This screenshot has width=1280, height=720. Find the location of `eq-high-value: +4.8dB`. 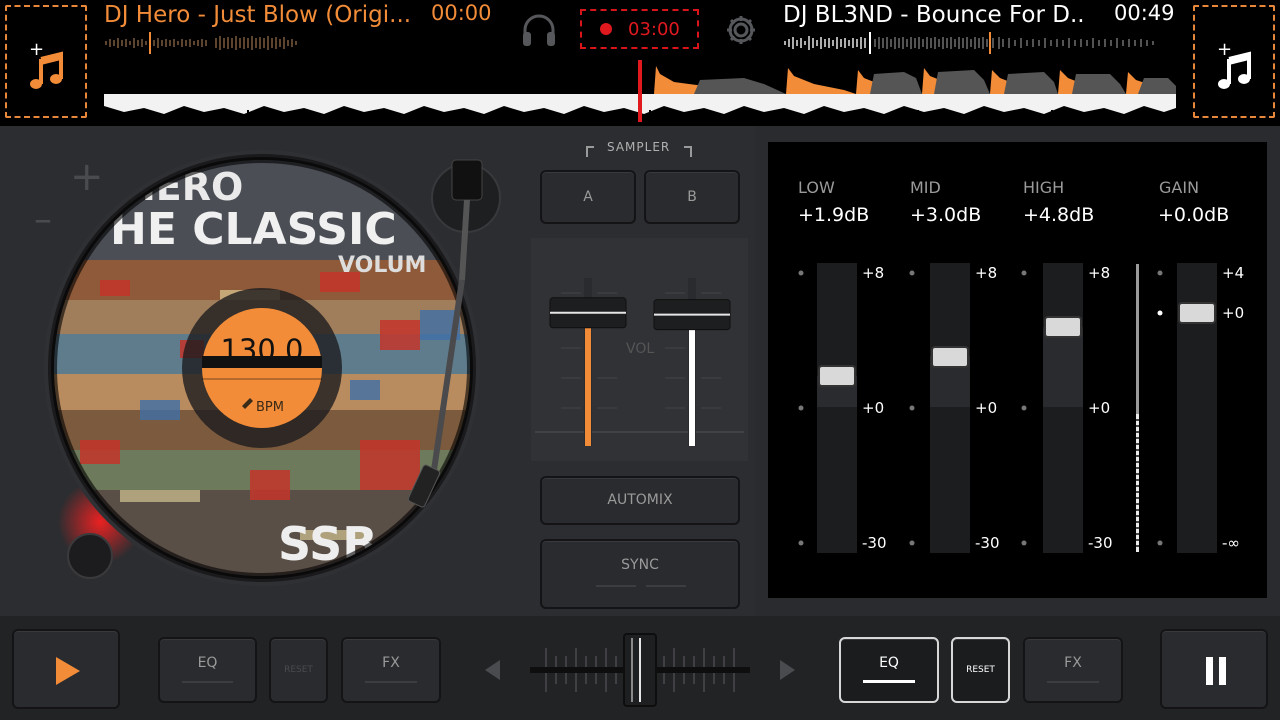

eq-high-value: +4.8dB is located at coordinates (1059, 215).